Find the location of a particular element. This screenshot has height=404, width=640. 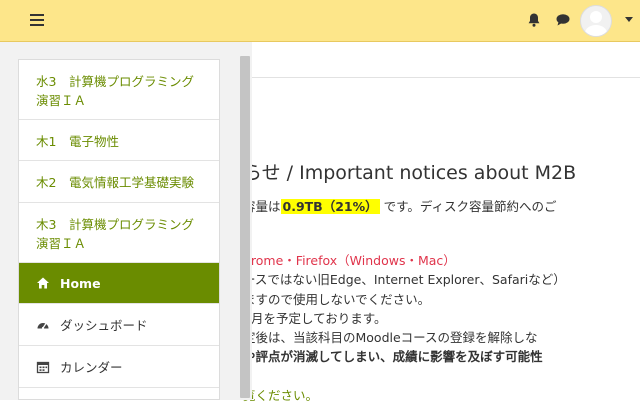

hamburger-icon is located at coordinates (37, 20).